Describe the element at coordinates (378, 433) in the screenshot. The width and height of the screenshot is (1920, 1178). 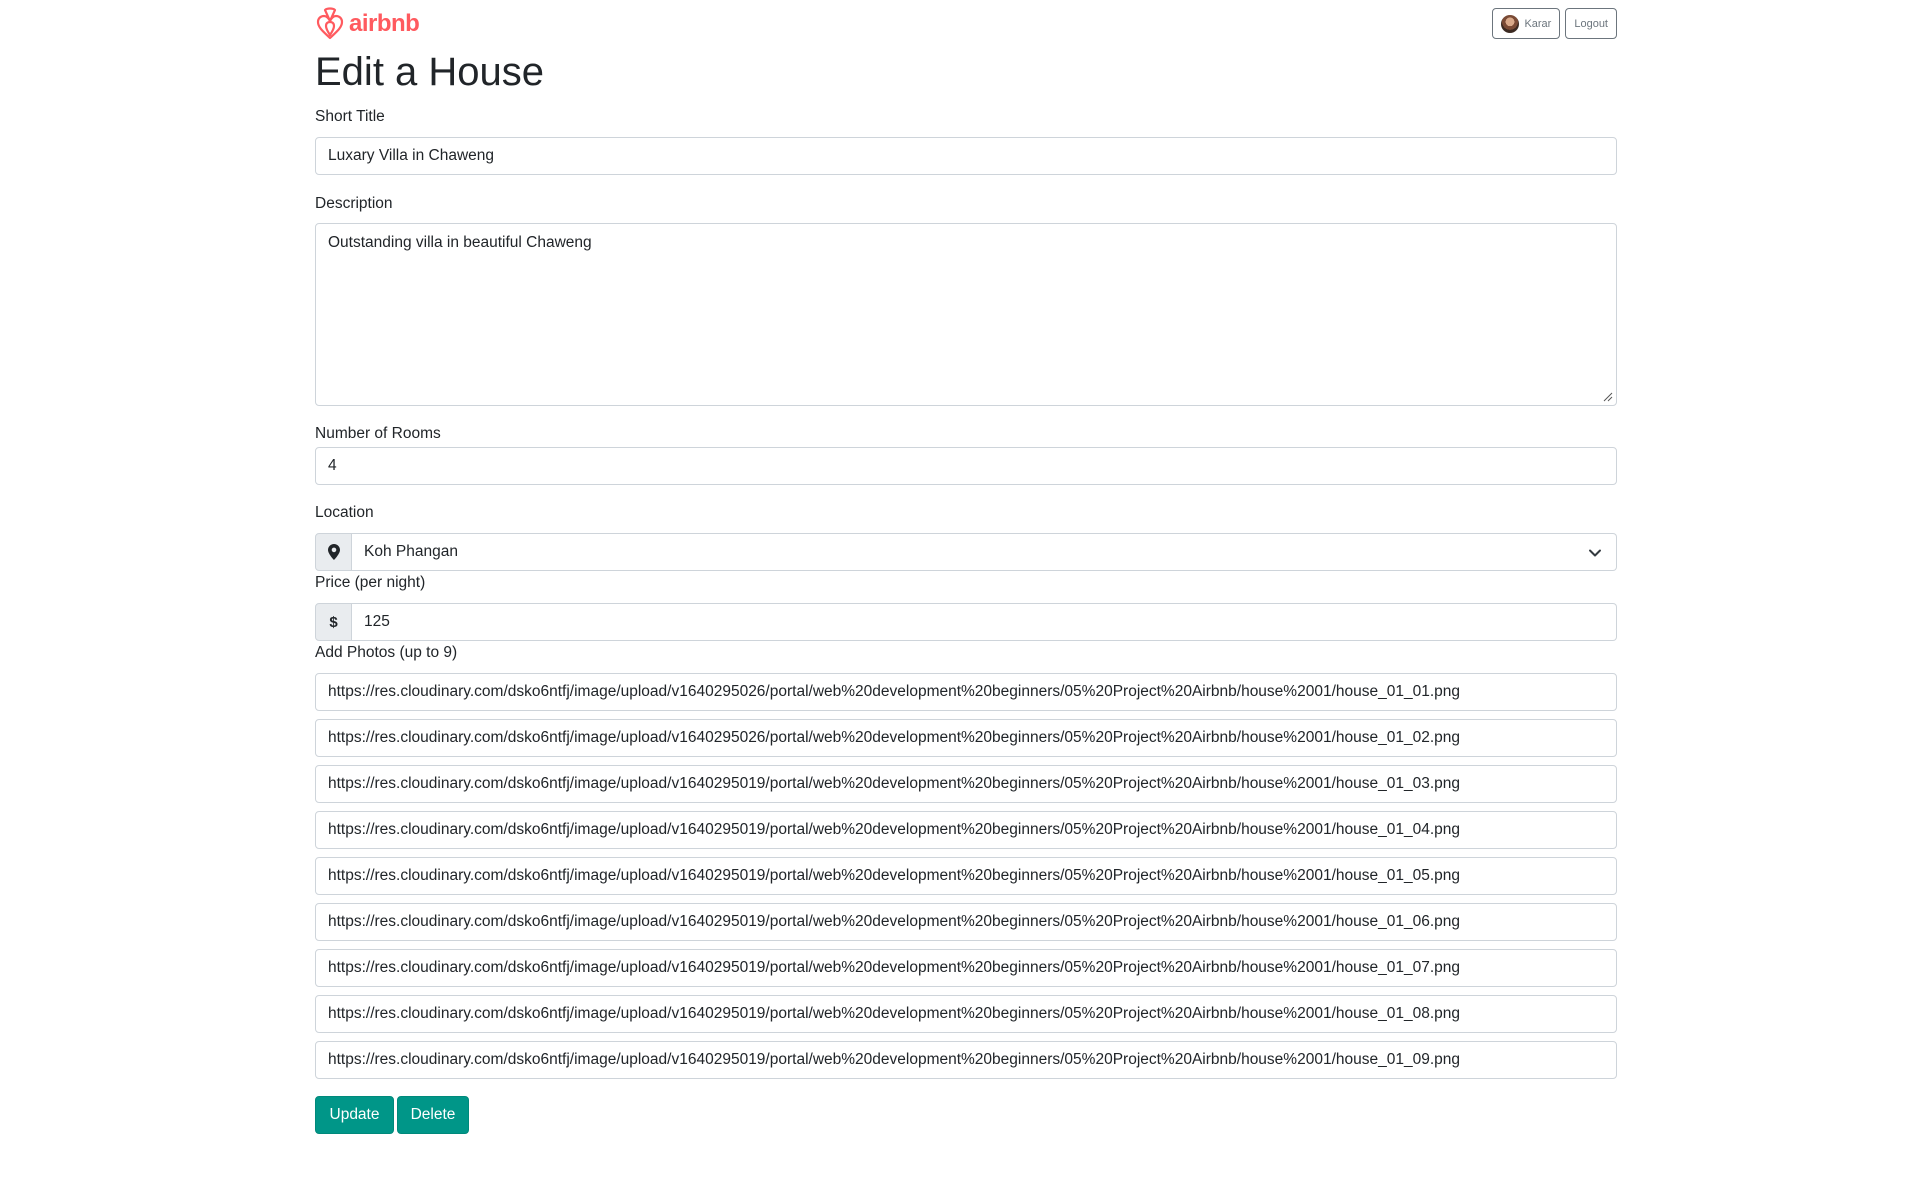
I see `rooms-label: Number of Rooms` at that location.